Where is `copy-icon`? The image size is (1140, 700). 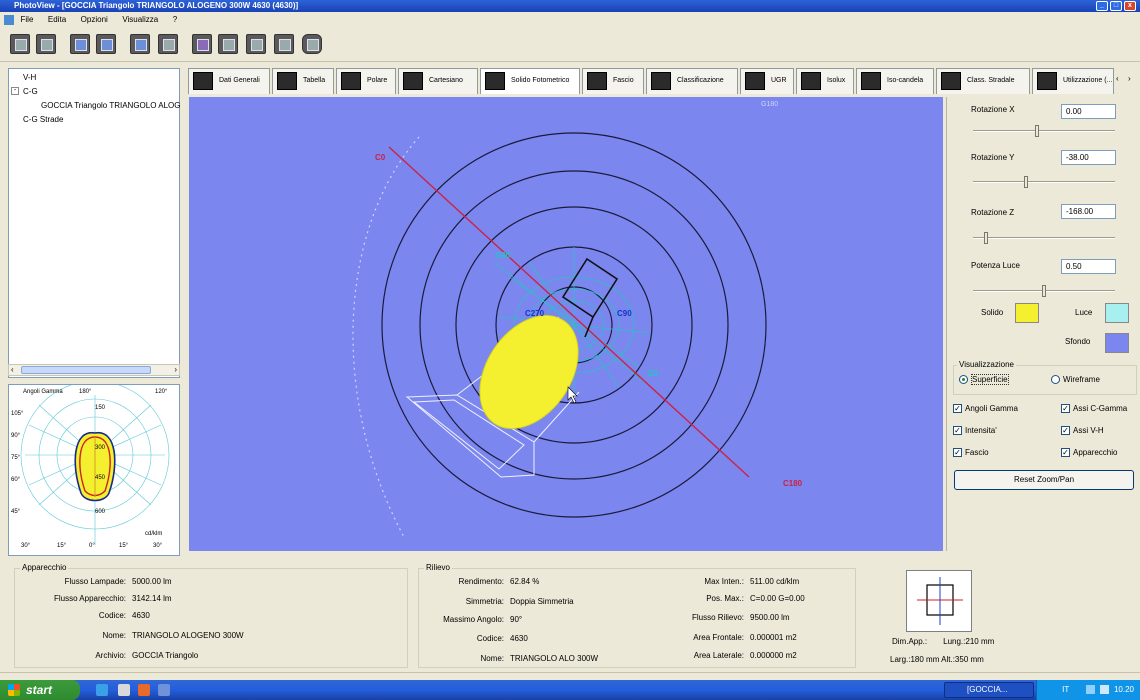
copy-icon is located at coordinates (106, 44).